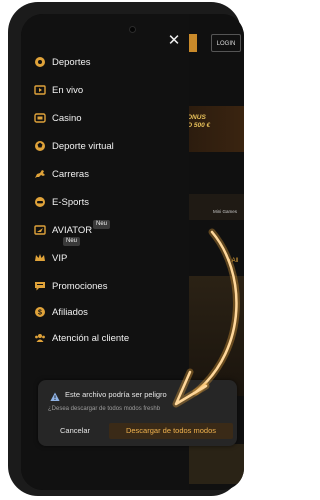 The image size is (320, 500). I want to click on promo-banner-text: ONUS O 500 €, so click(198, 122).